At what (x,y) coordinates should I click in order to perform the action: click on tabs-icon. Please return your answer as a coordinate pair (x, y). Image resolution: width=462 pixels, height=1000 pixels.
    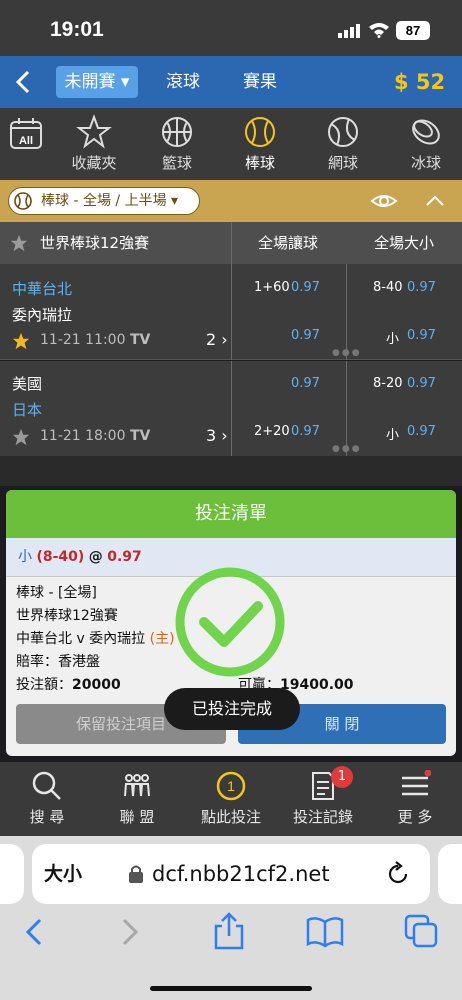
    Looking at the image, I should click on (422, 932).